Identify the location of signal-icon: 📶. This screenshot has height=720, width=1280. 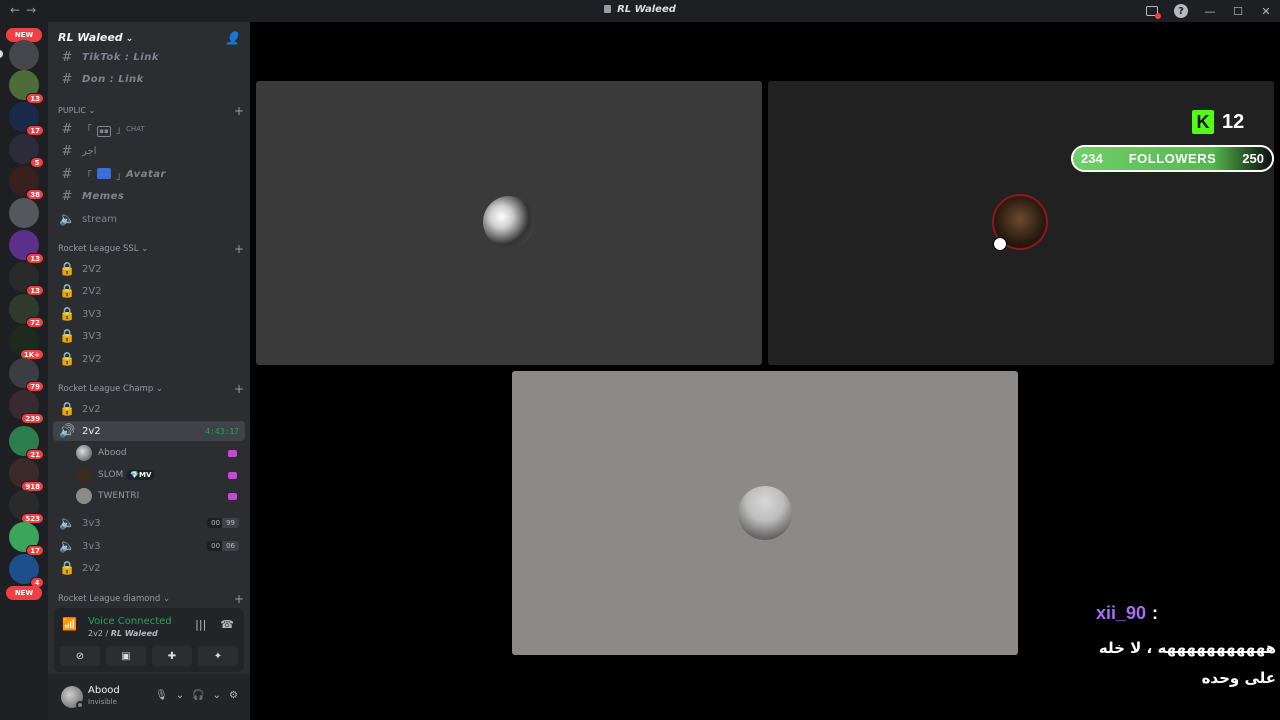
(71, 626).